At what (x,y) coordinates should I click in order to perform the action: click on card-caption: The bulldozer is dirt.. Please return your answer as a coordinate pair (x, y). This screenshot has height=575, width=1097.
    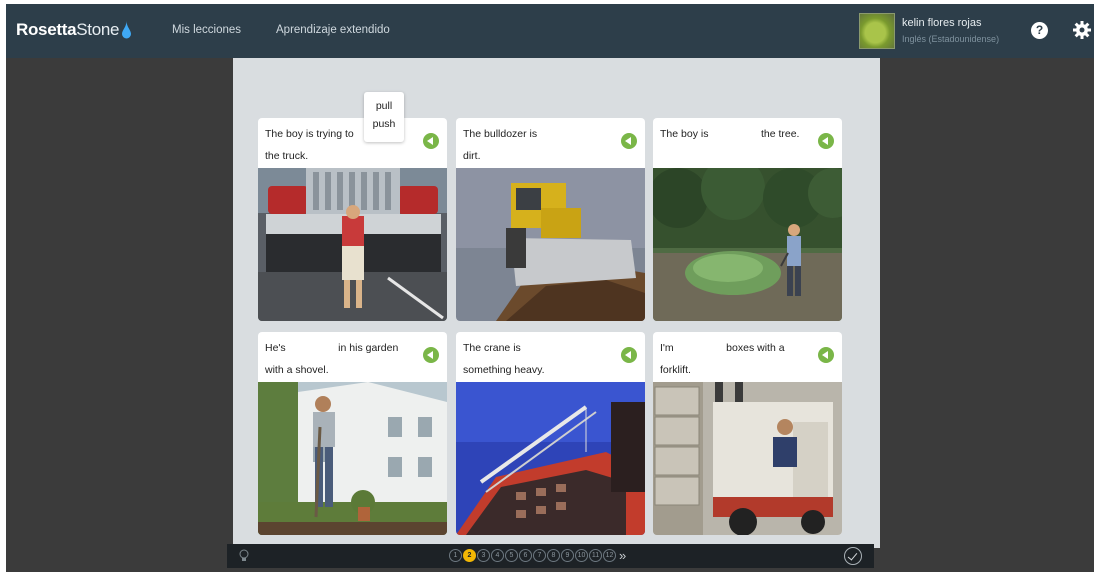
    Looking at the image, I should click on (550, 142).